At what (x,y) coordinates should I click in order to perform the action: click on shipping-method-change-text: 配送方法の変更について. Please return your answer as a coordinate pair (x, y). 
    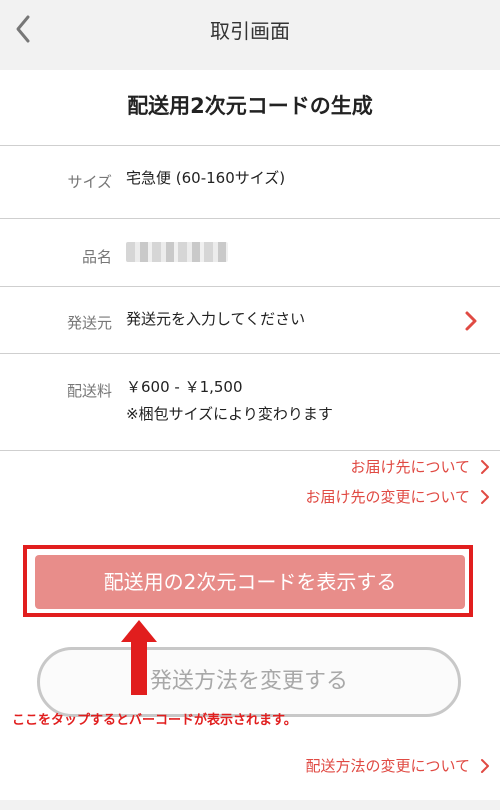
    Looking at the image, I should click on (387, 766).